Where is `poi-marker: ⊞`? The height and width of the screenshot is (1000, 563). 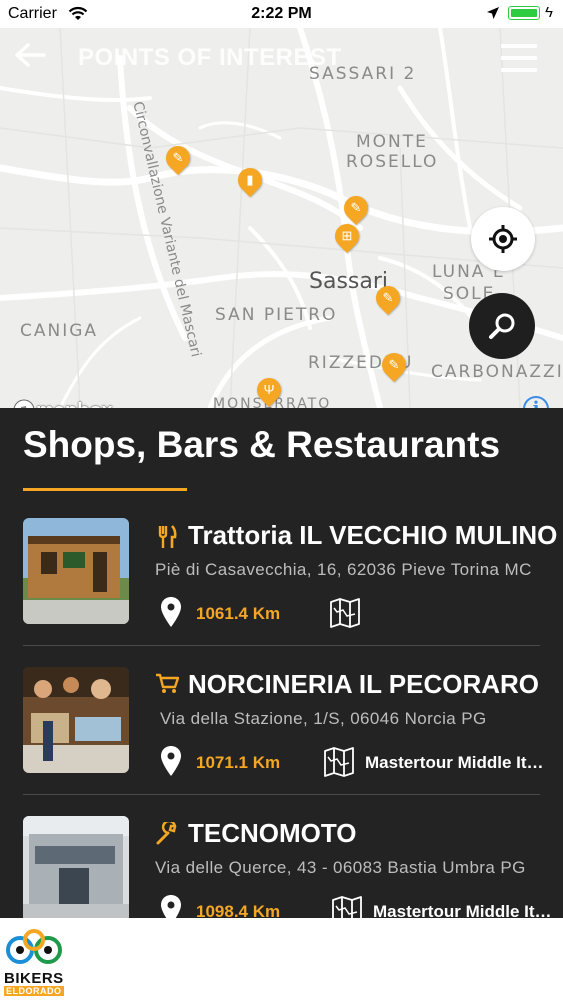 poi-marker: ⊞ is located at coordinates (347, 236).